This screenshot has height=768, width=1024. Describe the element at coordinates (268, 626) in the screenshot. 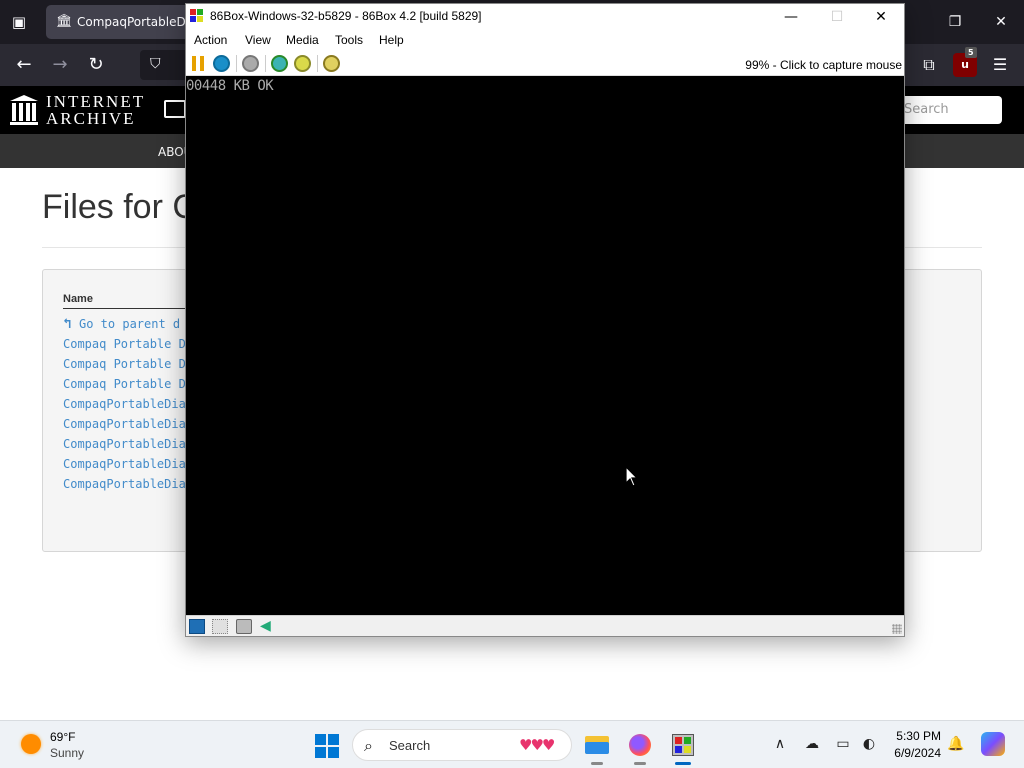

I see `sound-icon: ◀` at that location.